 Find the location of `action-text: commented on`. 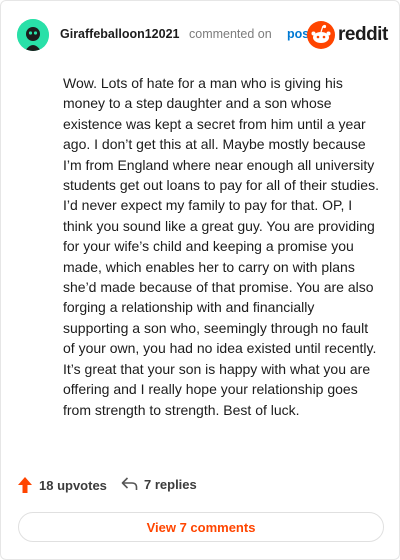

action-text: commented on is located at coordinates (230, 34).